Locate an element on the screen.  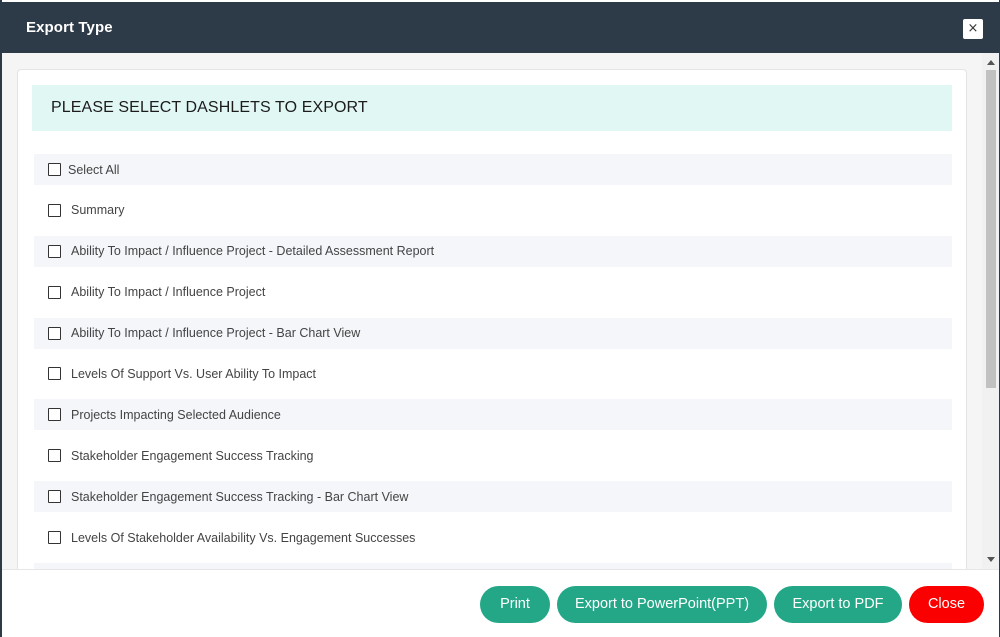
select-all-checkbox is located at coordinates (54, 169).